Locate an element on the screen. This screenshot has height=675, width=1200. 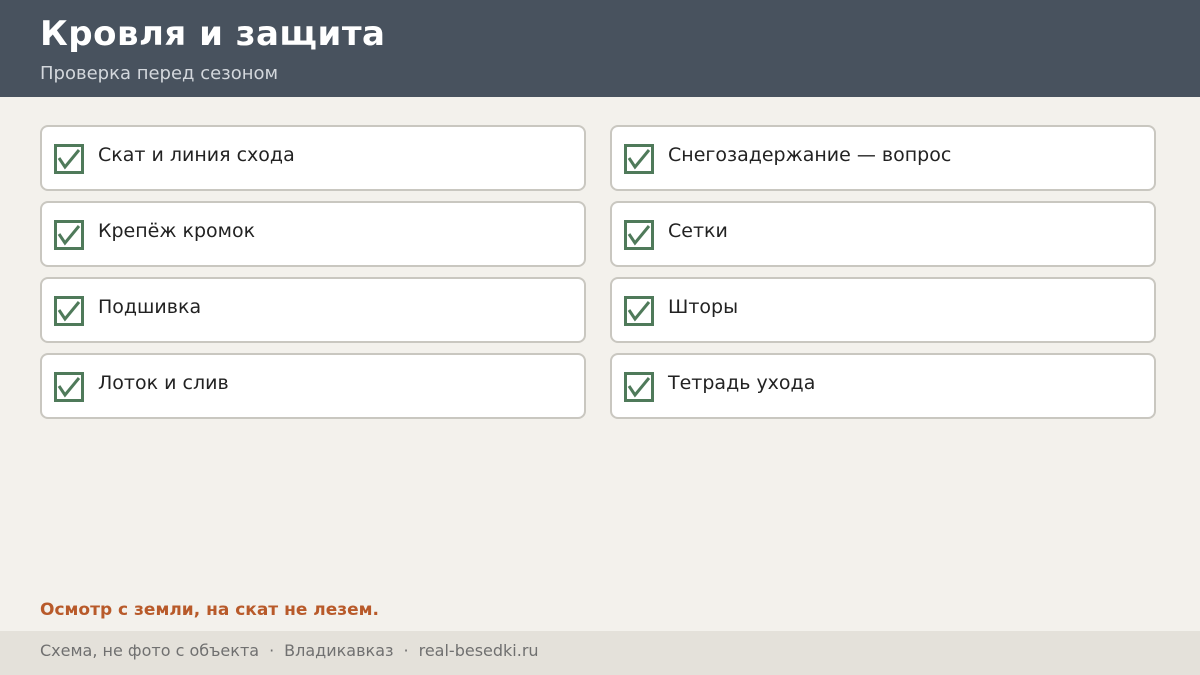
safety-warning: Осмотр с земли, на скат не лезем. is located at coordinates (210, 610).